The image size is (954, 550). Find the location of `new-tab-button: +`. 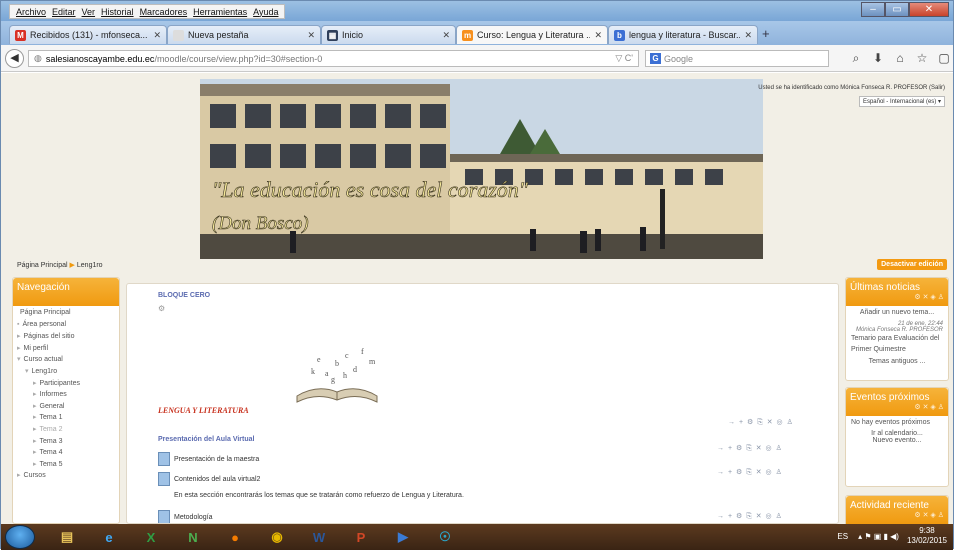

new-tab-button: + is located at coordinates (766, 33).